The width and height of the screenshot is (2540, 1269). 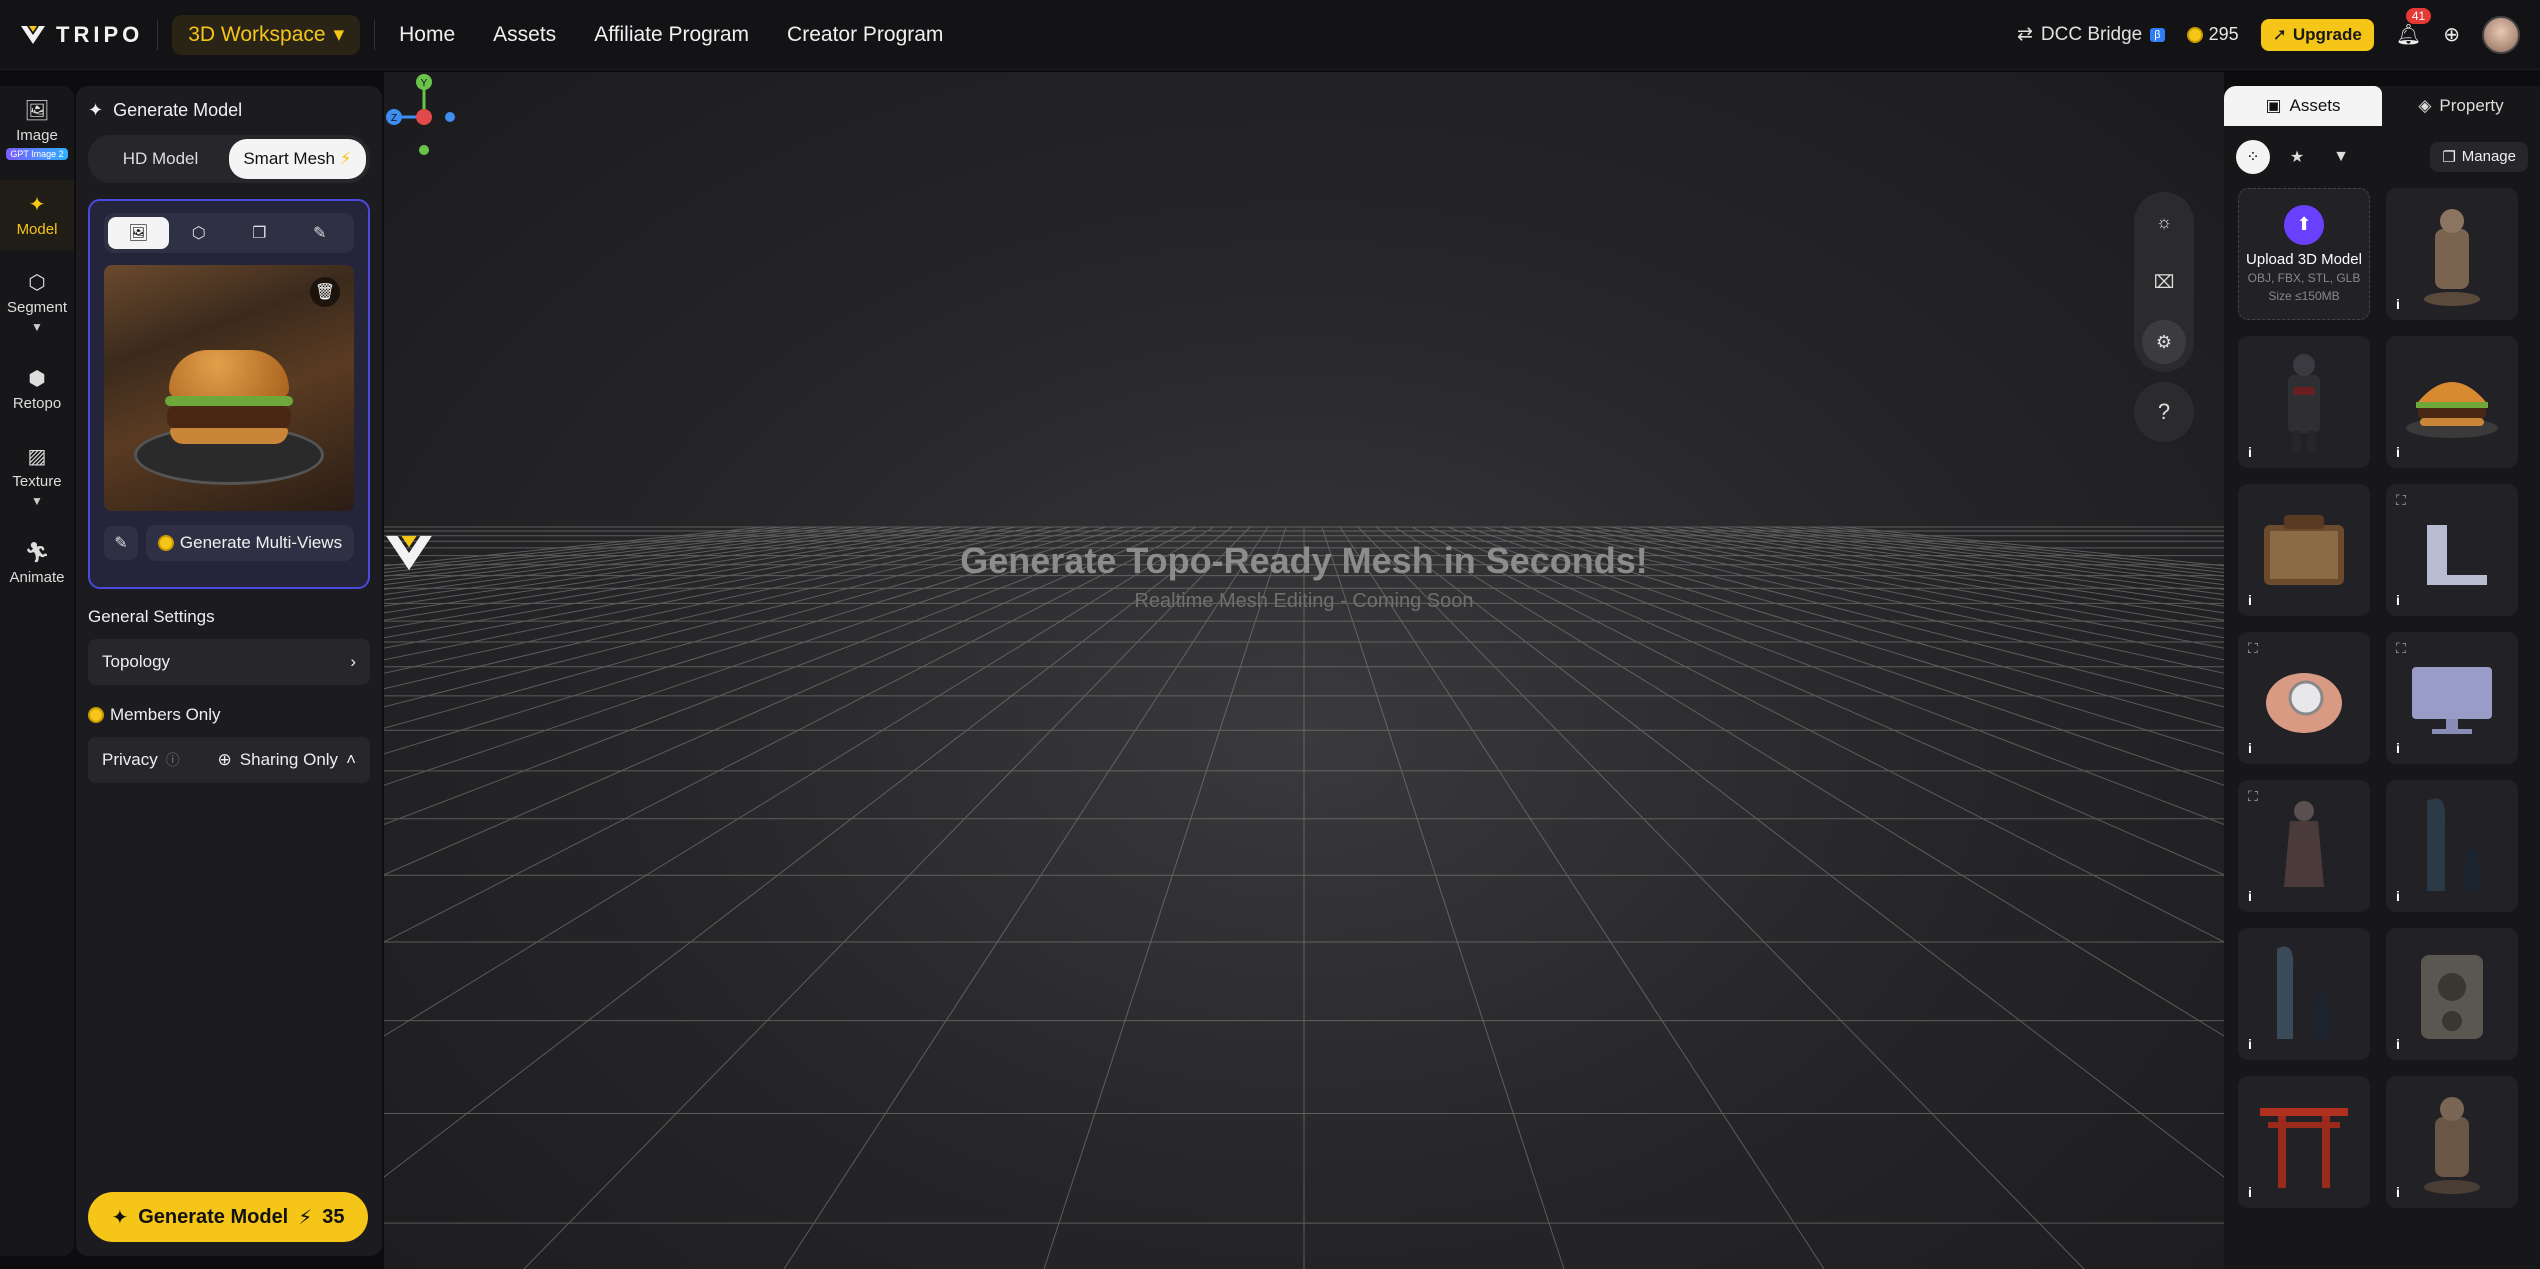 What do you see at coordinates (2451, 34) in the screenshot?
I see `language-button: ⊕` at bounding box center [2451, 34].